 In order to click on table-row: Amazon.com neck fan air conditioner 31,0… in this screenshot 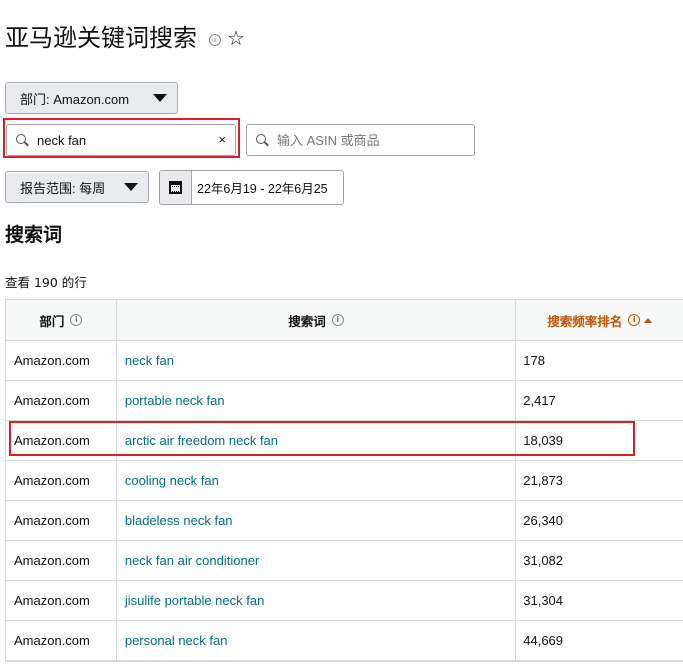, I will do `click(344, 561)`.